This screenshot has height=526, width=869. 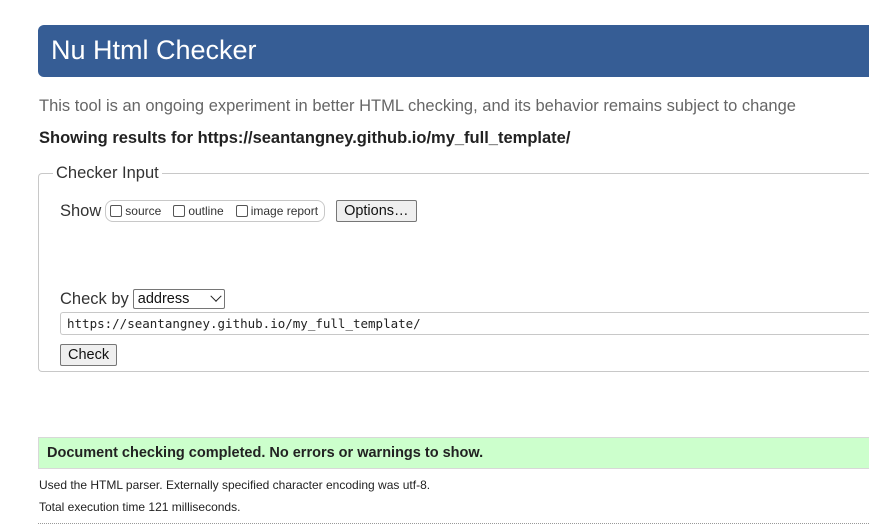 I want to click on show-source-option: source, so click(x=135, y=211).